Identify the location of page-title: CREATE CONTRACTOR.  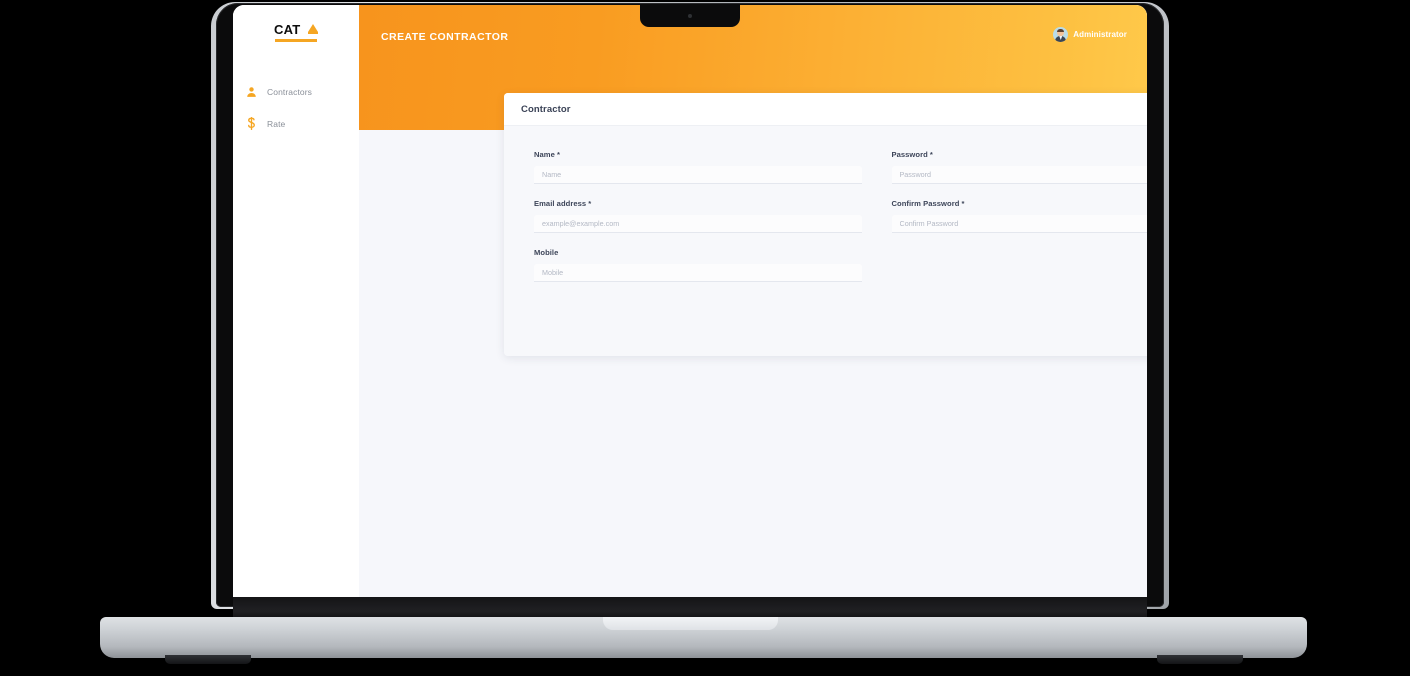
(445, 37).